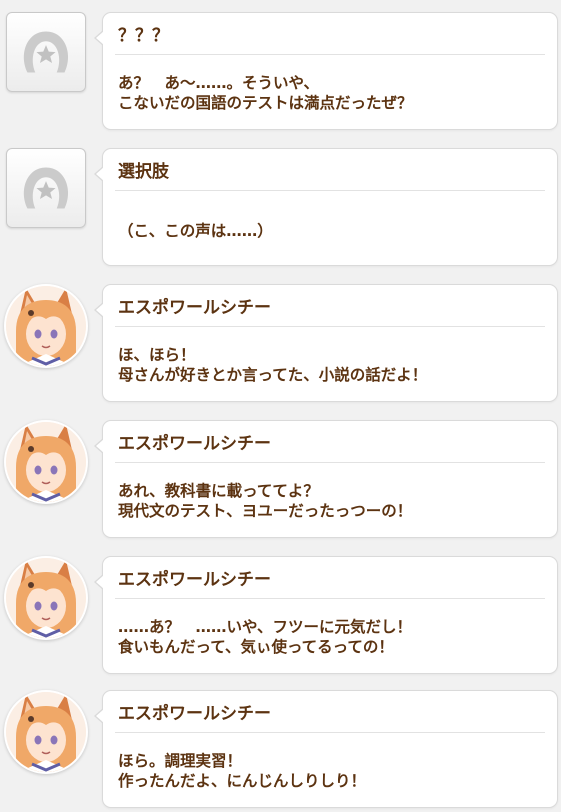 This screenshot has height=812, width=561. What do you see at coordinates (328, 637) in the screenshot?
I see `message-text: ……あ？ ……いや、フツーに元気だし！ 食いもんだって、気ぃ使ってるっての！` at bounding box center [328, 637].